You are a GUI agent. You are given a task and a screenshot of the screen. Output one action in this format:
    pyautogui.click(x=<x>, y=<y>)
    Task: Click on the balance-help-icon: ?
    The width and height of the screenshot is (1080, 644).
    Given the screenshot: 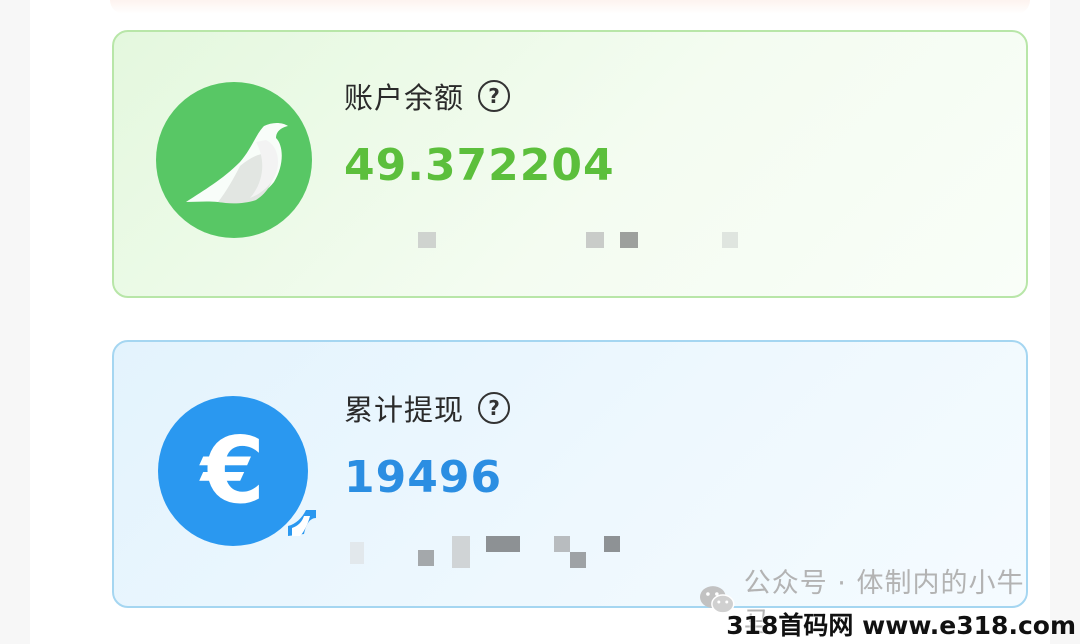 What is the action you would take?
    pyautogui.click(x=494, y=96)
    